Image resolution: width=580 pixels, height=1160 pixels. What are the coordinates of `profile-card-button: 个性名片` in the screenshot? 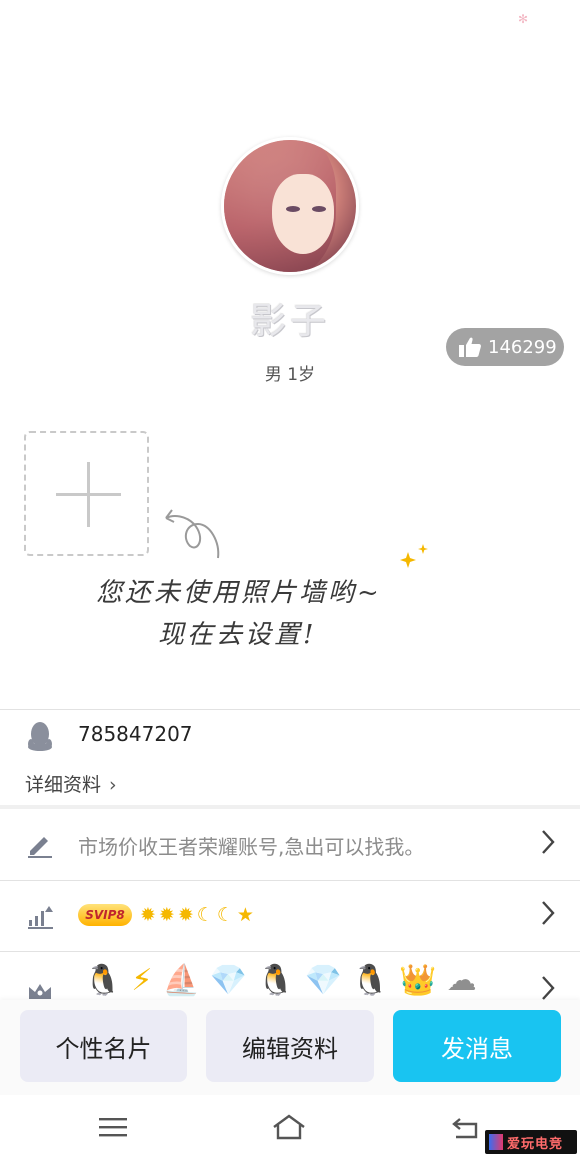 It's located at (103, 1046).